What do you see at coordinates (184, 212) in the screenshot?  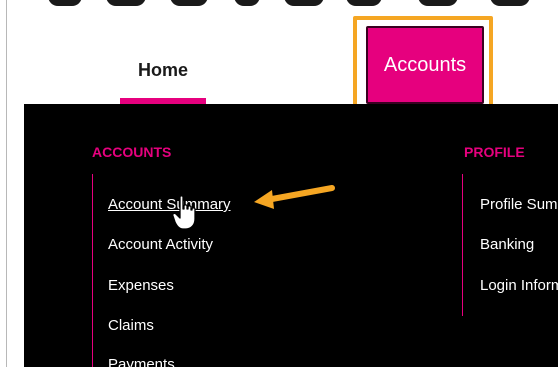 I see `hand-pointer-icon` at bounding box center [184, 212].